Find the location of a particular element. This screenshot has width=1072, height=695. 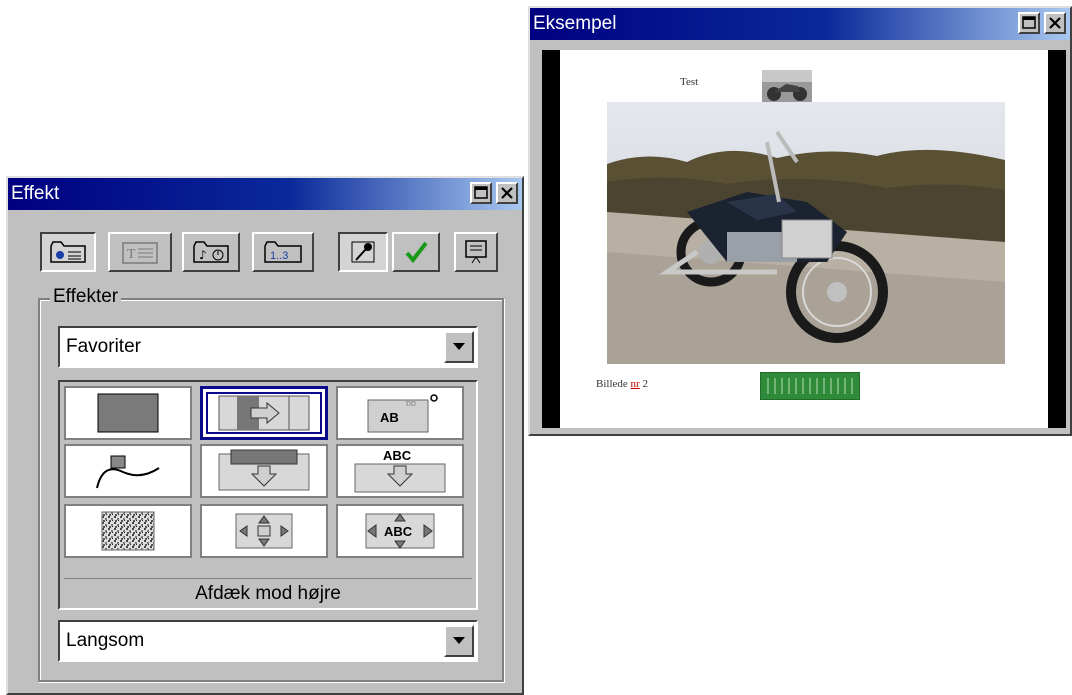

tab-text-effects: T is located at coordinates (140, 252).